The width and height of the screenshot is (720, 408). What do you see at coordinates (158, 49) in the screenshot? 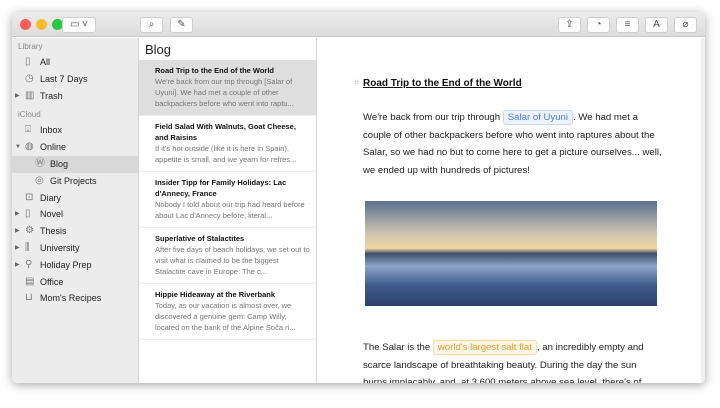
I see `list-title: Blog` at bounding box center [158, 49].